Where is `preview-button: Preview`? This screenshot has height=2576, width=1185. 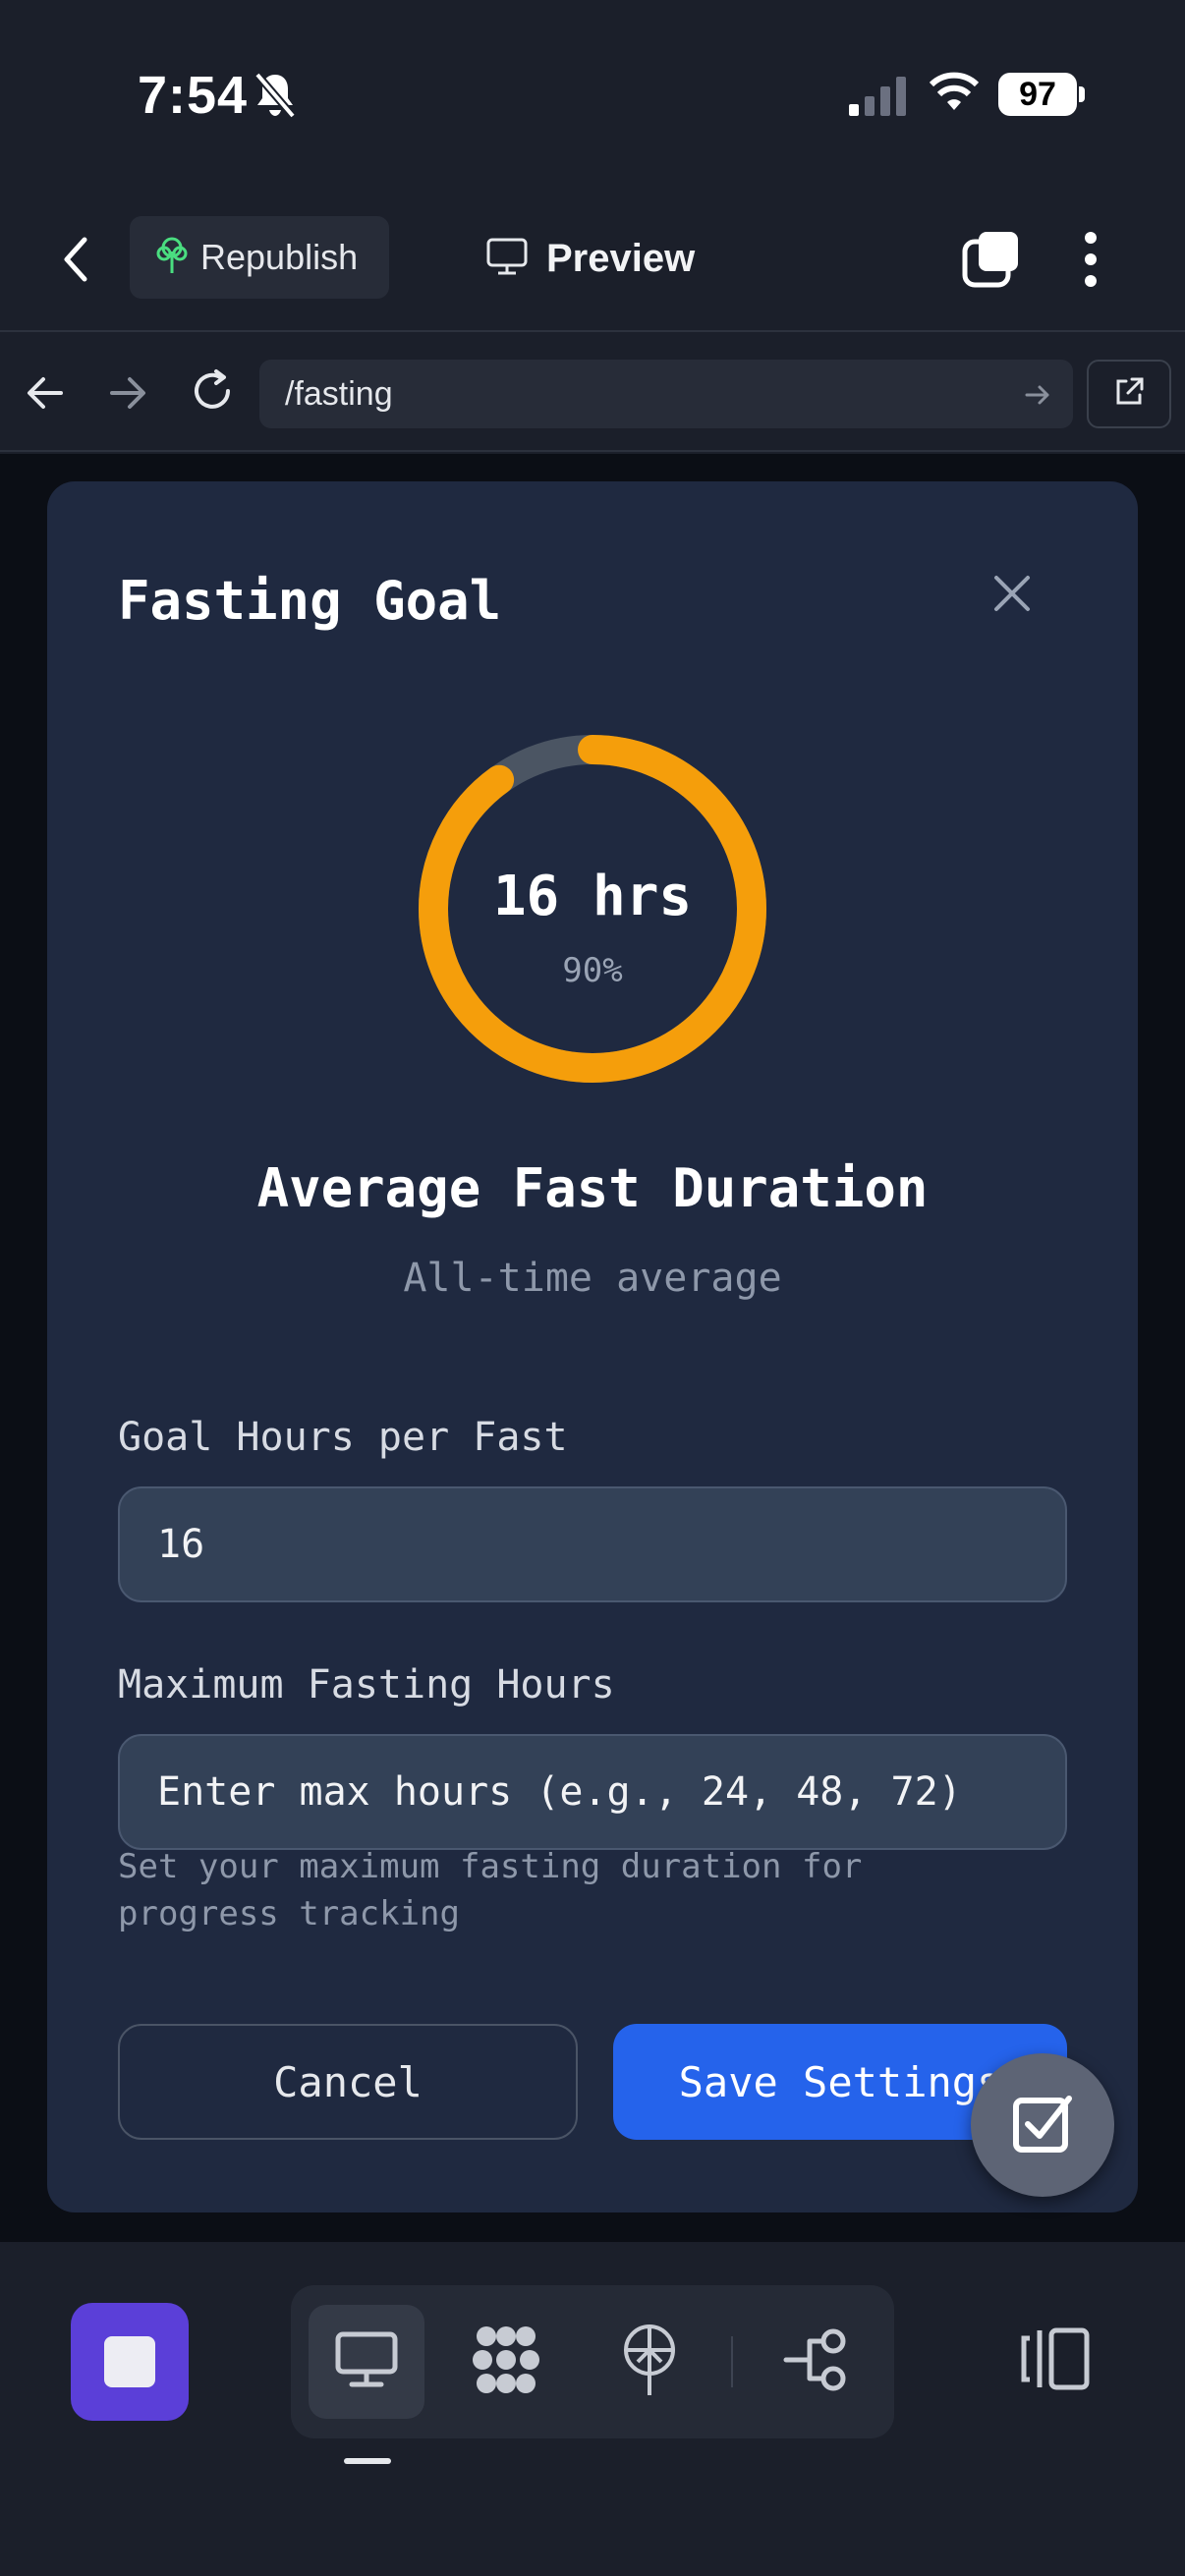
preview-button: Preview is located at coordinates (590, 258).